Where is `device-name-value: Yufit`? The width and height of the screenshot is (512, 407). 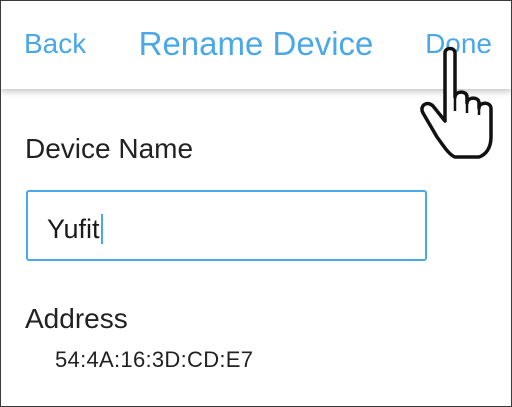 device-name-value: Yufit is located at coordinates (75, 229).